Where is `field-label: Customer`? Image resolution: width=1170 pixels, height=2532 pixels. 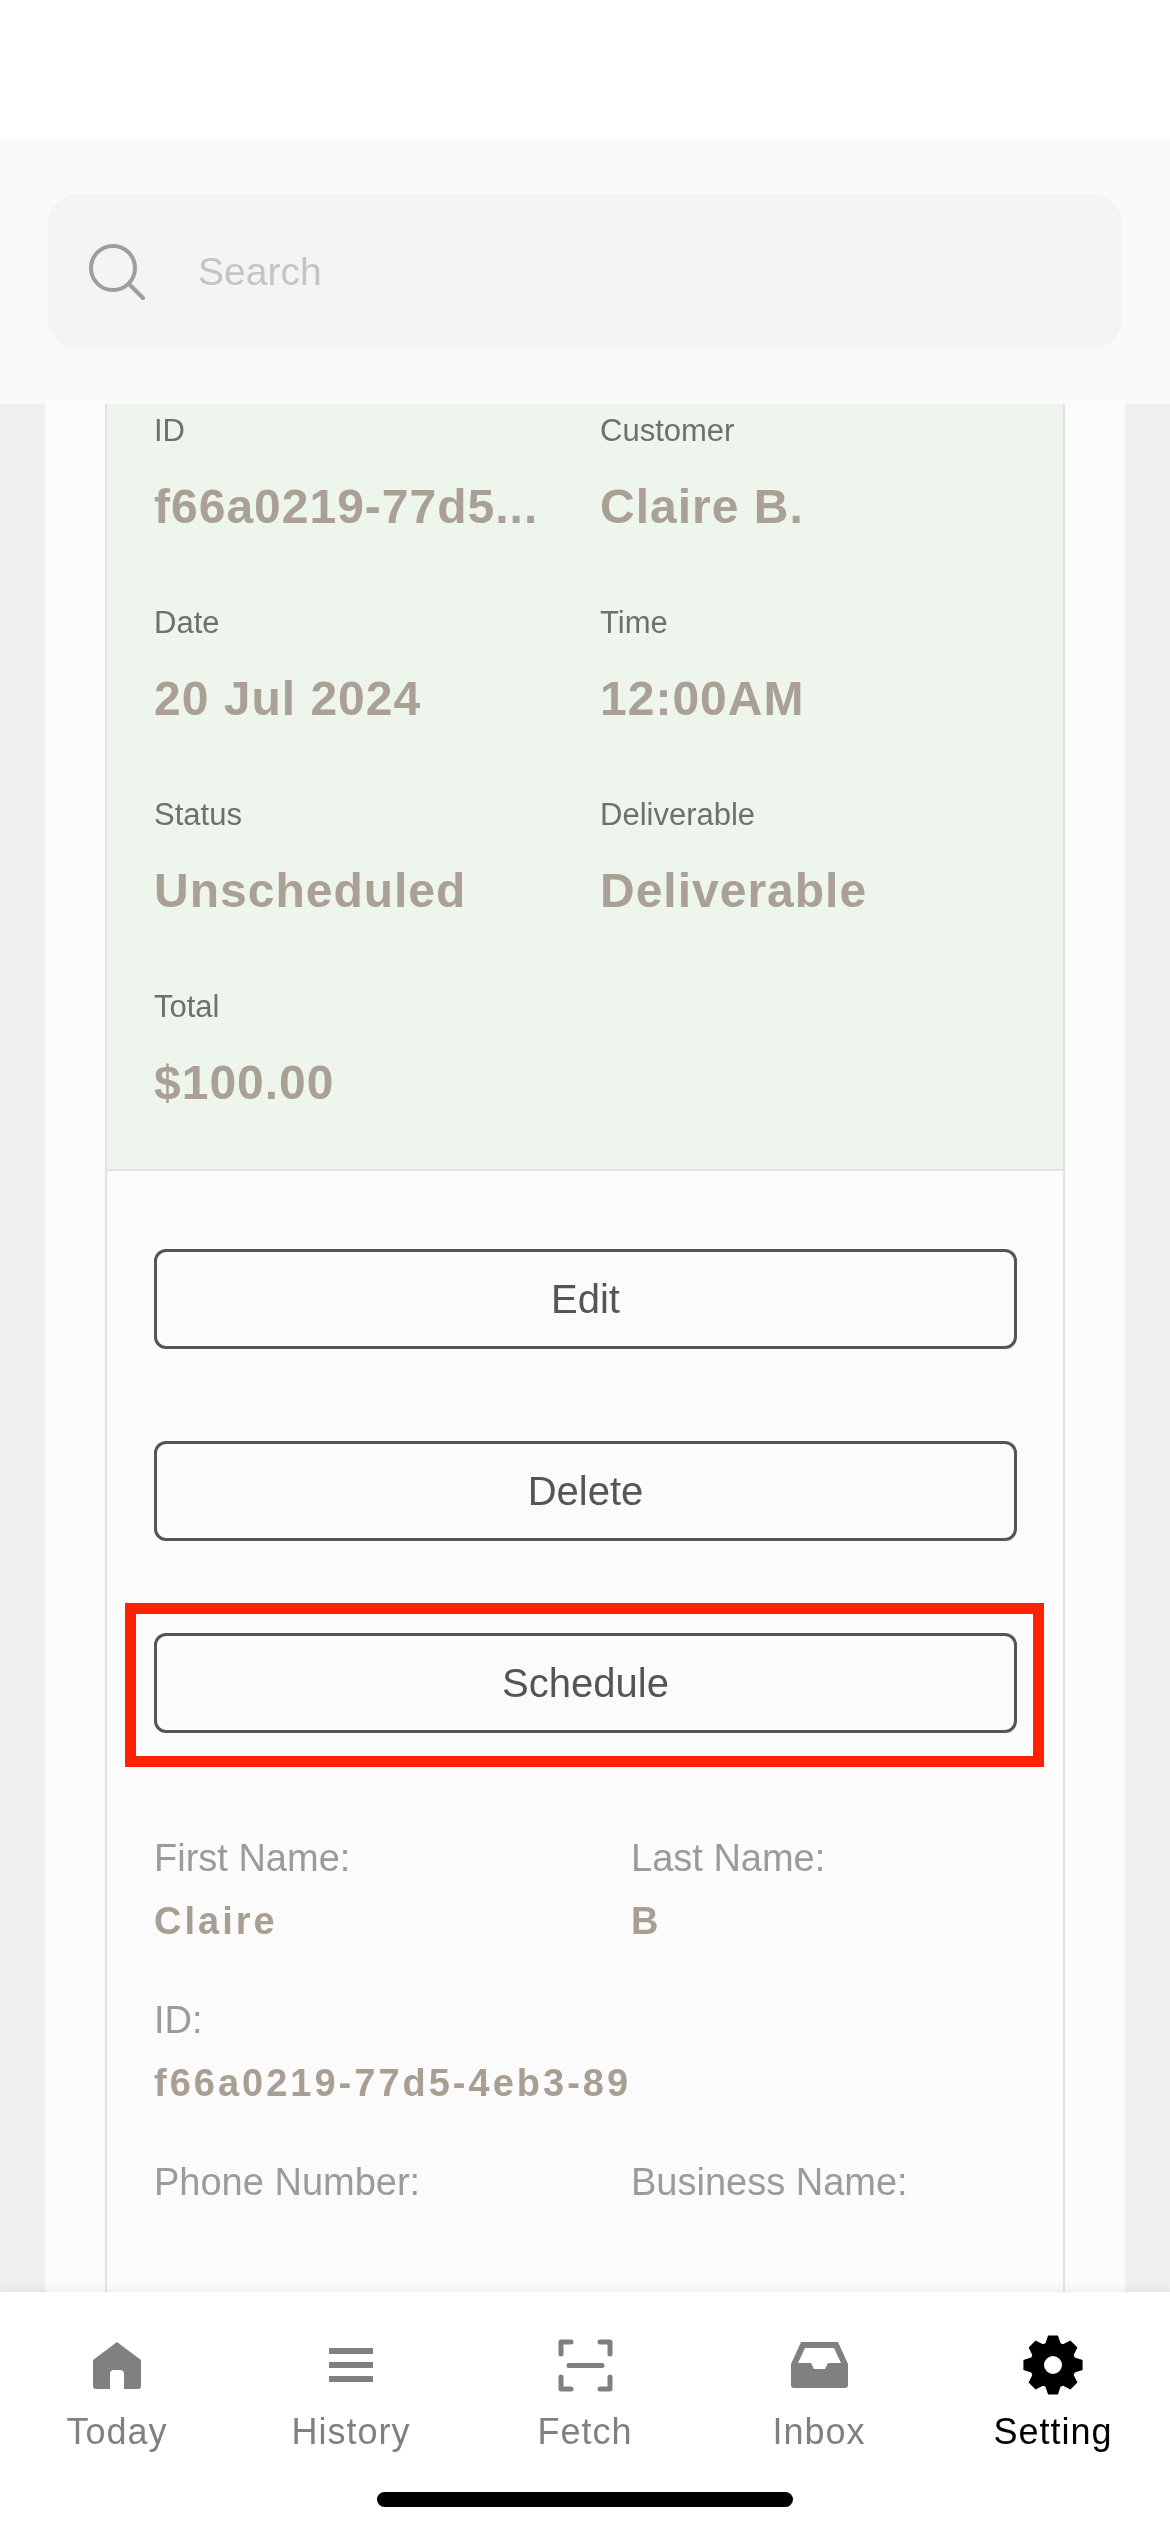
field-label: Customer is located at coordinates (667, 431).